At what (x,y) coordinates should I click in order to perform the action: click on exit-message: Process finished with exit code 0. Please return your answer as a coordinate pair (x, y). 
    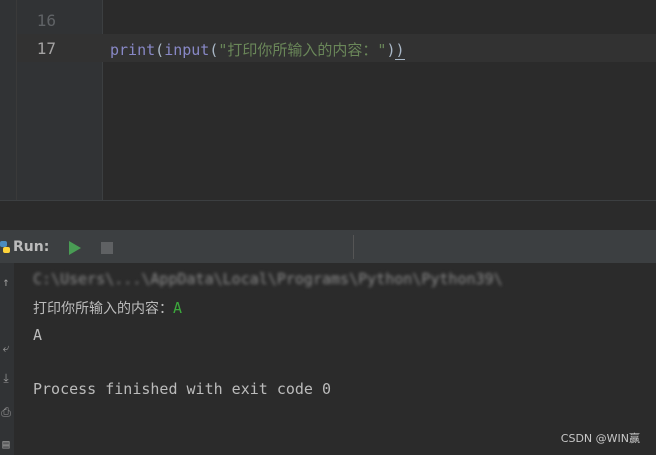
    Looking at the image, I should click on (182, 389).